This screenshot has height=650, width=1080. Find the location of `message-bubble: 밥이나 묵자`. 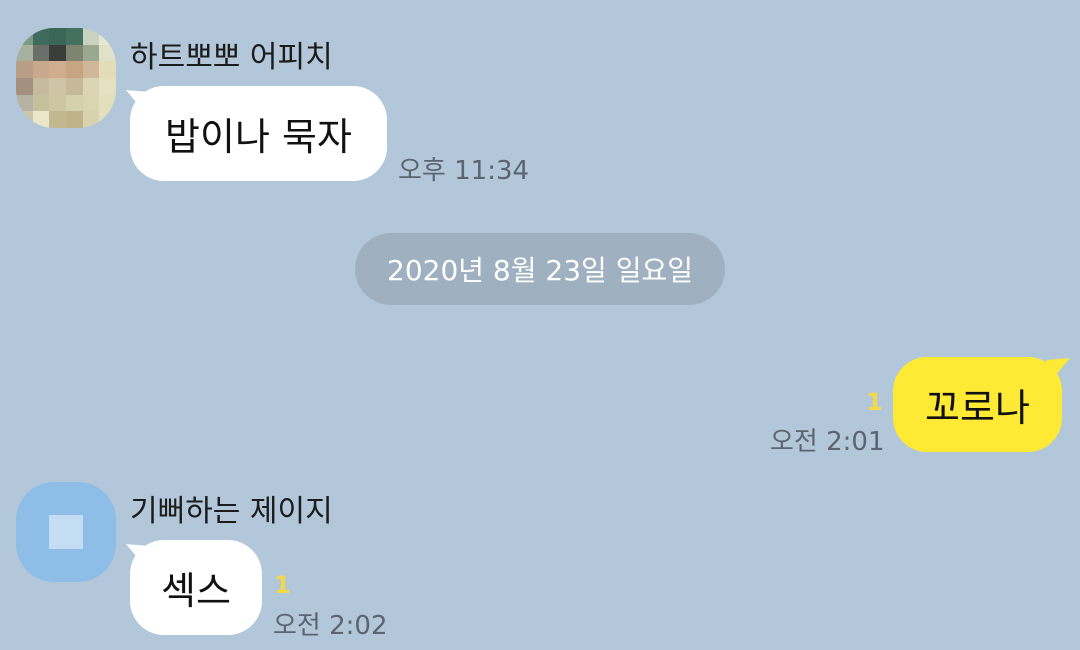

message-bubble: 밥이나 묵자 is located at coordinates (258, 133).